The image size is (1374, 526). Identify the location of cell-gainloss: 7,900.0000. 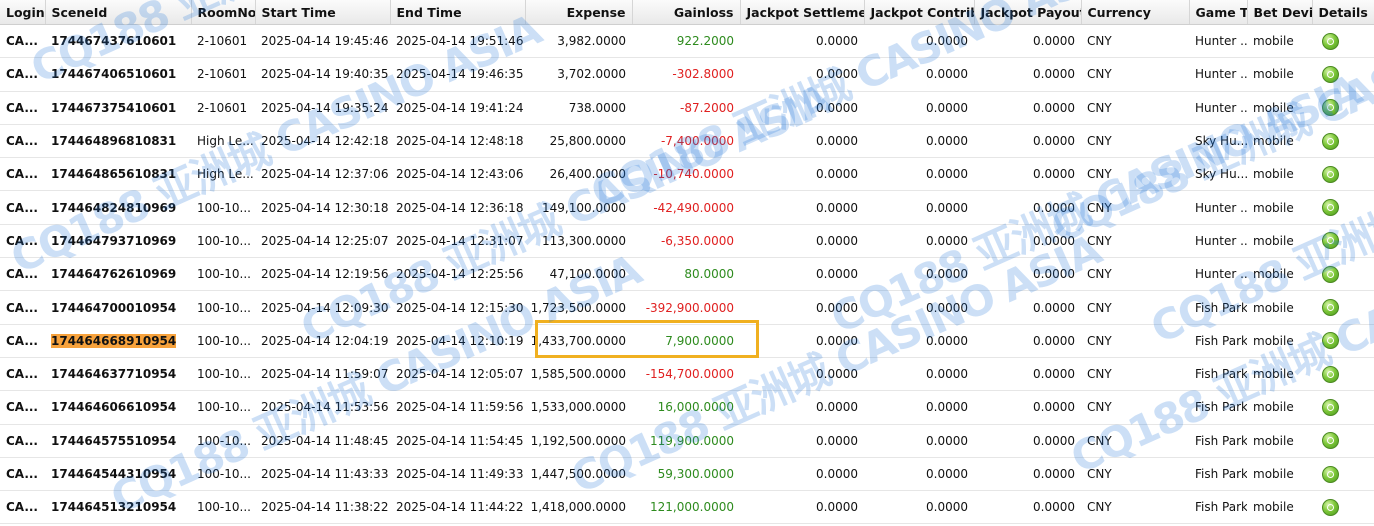
(686, 341).